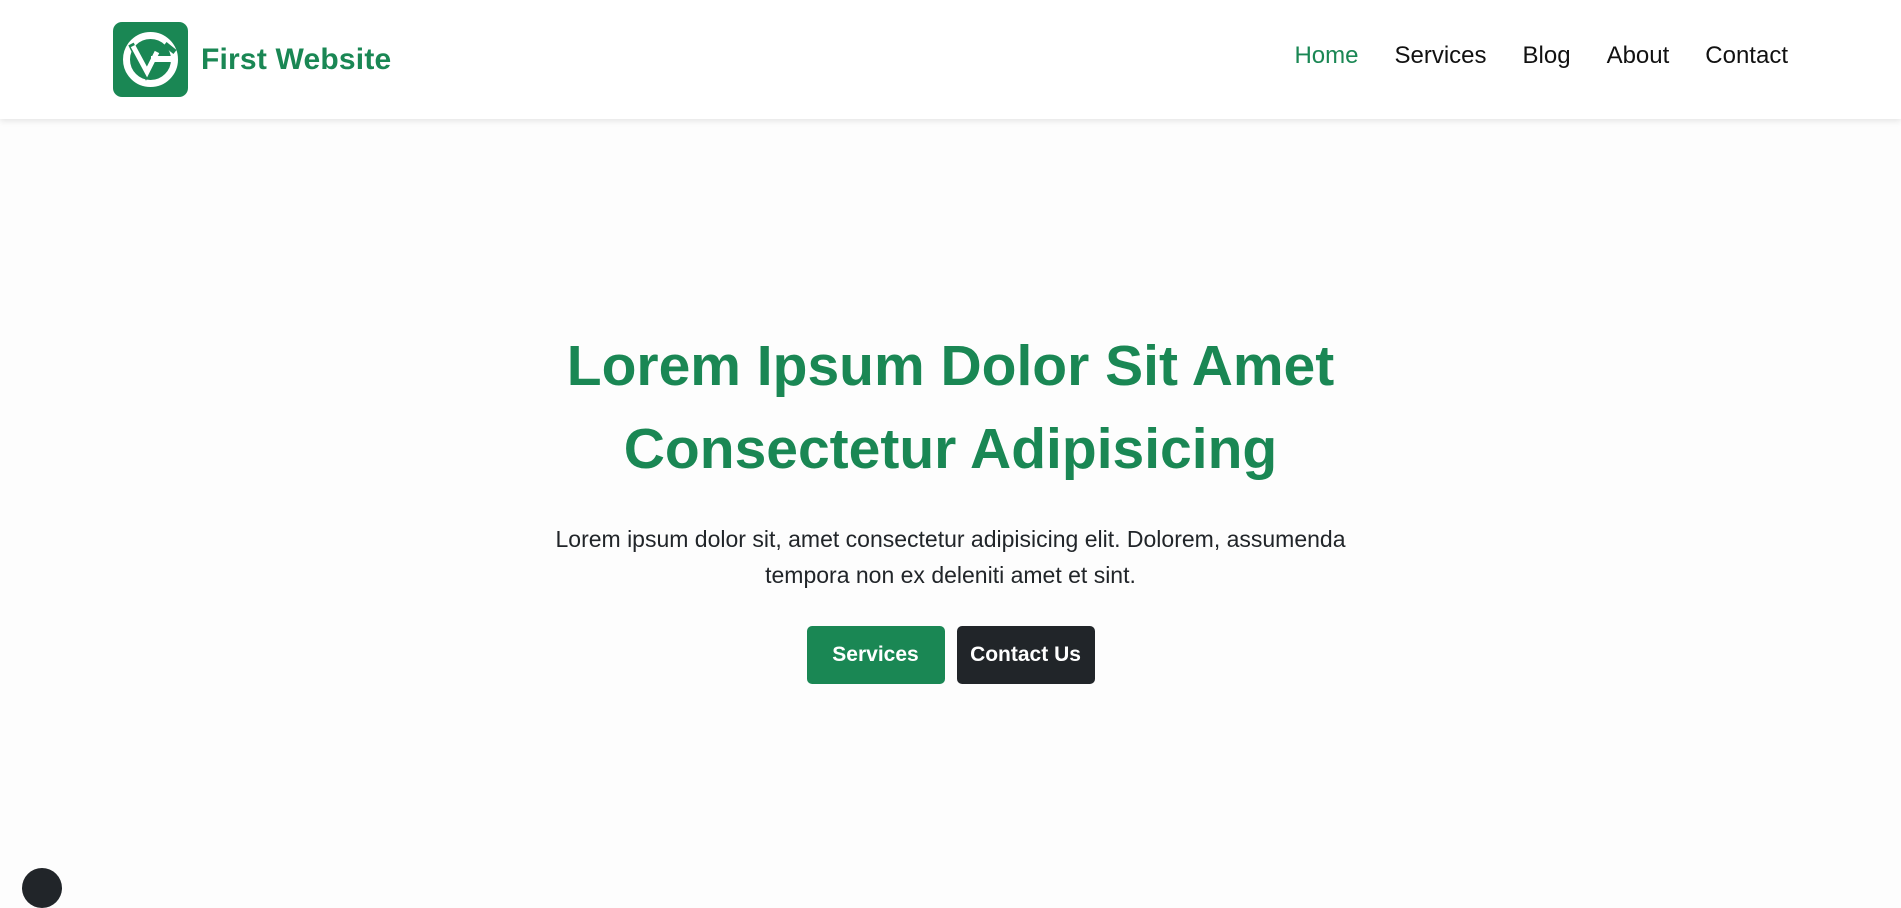 This screenshot has width=1901, height=908. I want to click on contact-us-button: Contact Us, so click(1025, 655).